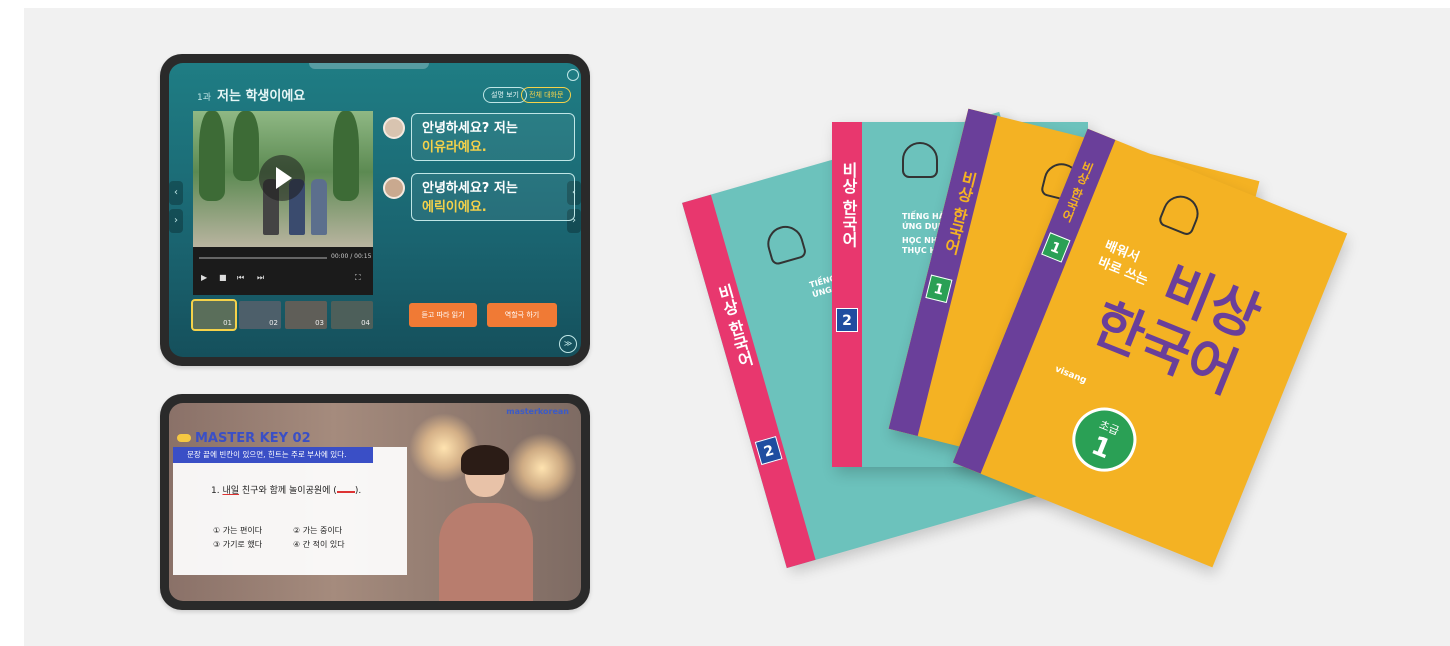  Describe the element at coordinates (522, 315) in the screenshot. I see `role-play-button: 역할극 하기` at that location.